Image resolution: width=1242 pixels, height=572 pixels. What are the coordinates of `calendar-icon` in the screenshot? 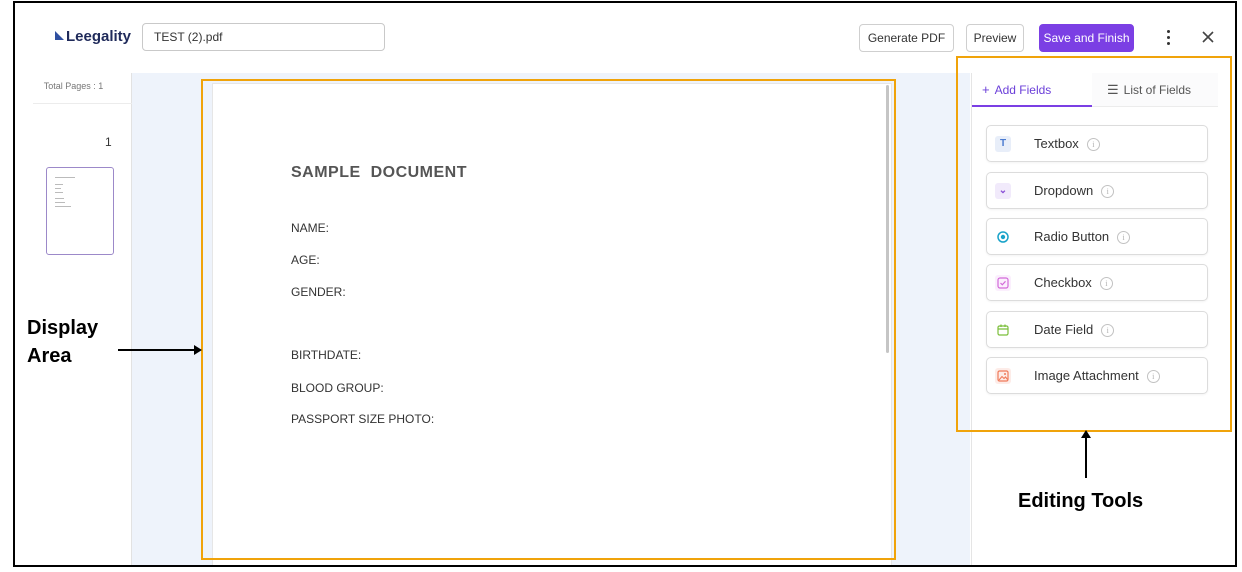 It's located at (1003, 330).